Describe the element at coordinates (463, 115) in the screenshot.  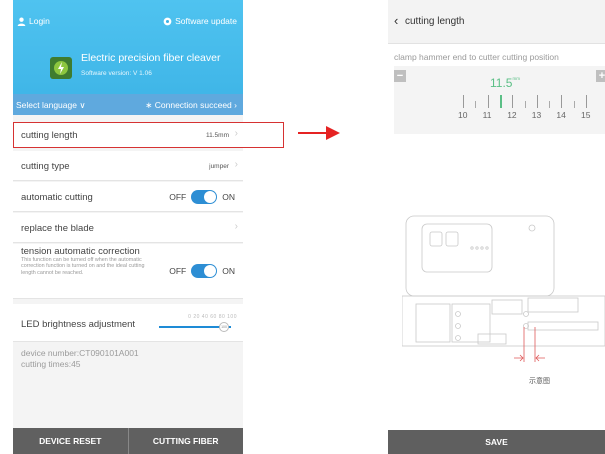
I see `ruler-label: 10` at that location.